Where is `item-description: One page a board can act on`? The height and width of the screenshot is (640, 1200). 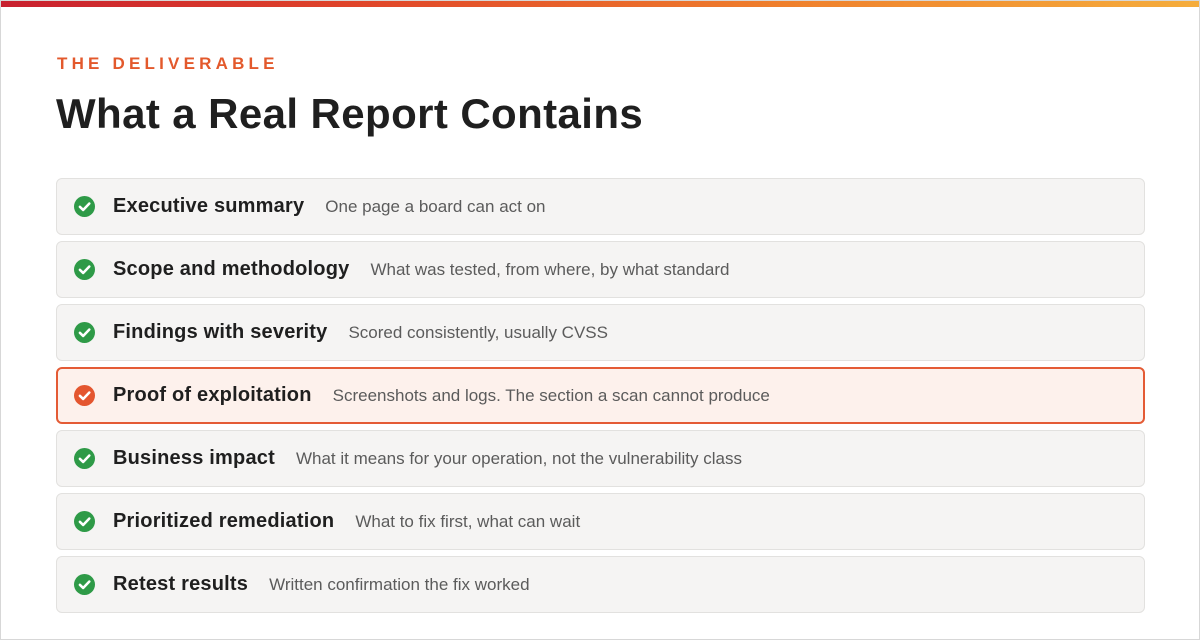
item-description: One page a board can act on is located at coordinates (435, 206).